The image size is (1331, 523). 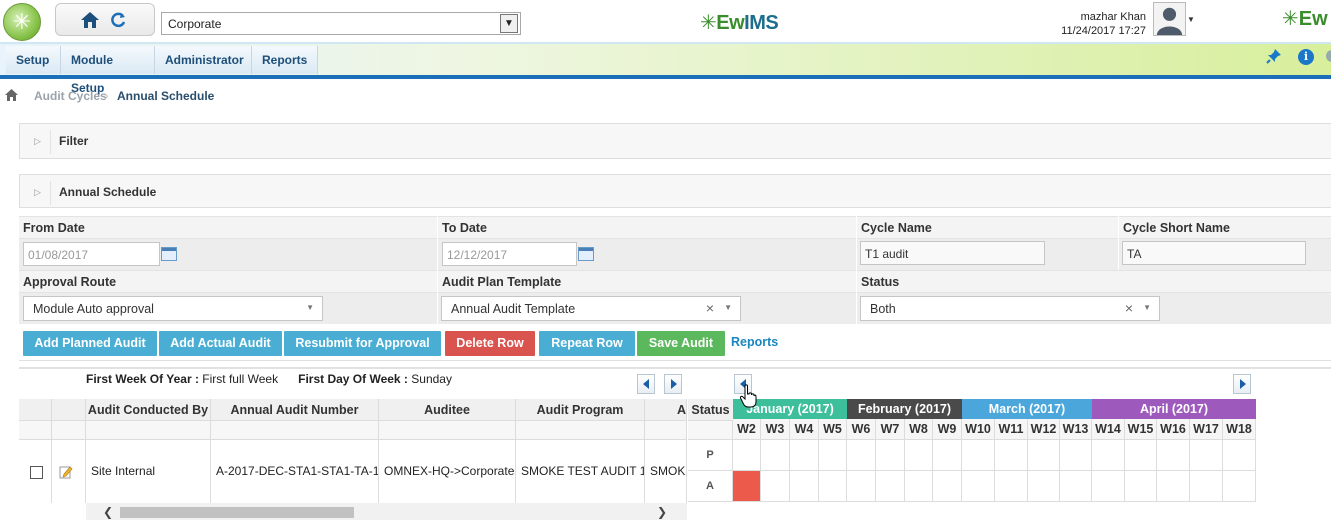 What do you see at coordinates (681, 343) in the screenshot?
I see `save-audit-button: Save Audit` at bounding box center [681, 343].